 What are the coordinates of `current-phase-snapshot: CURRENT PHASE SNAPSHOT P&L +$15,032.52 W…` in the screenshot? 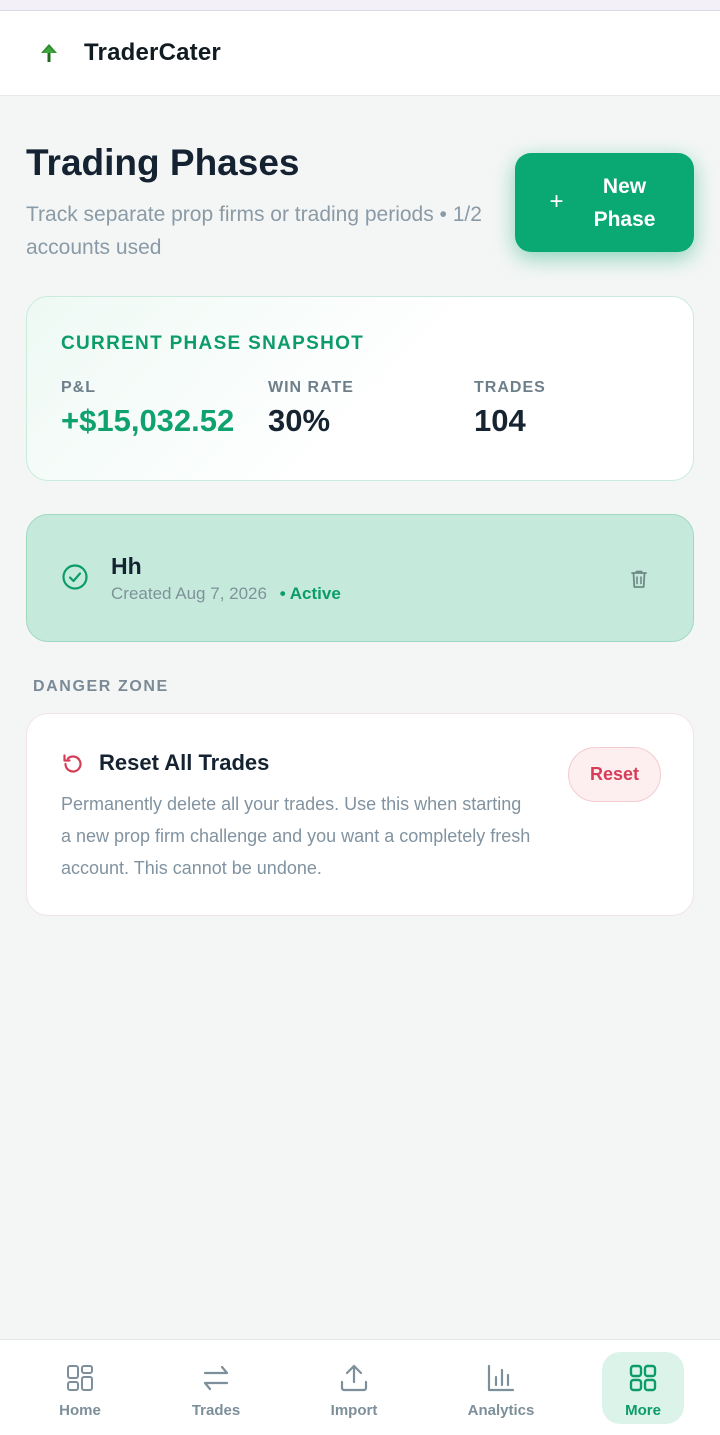 It's located at (360, 388).